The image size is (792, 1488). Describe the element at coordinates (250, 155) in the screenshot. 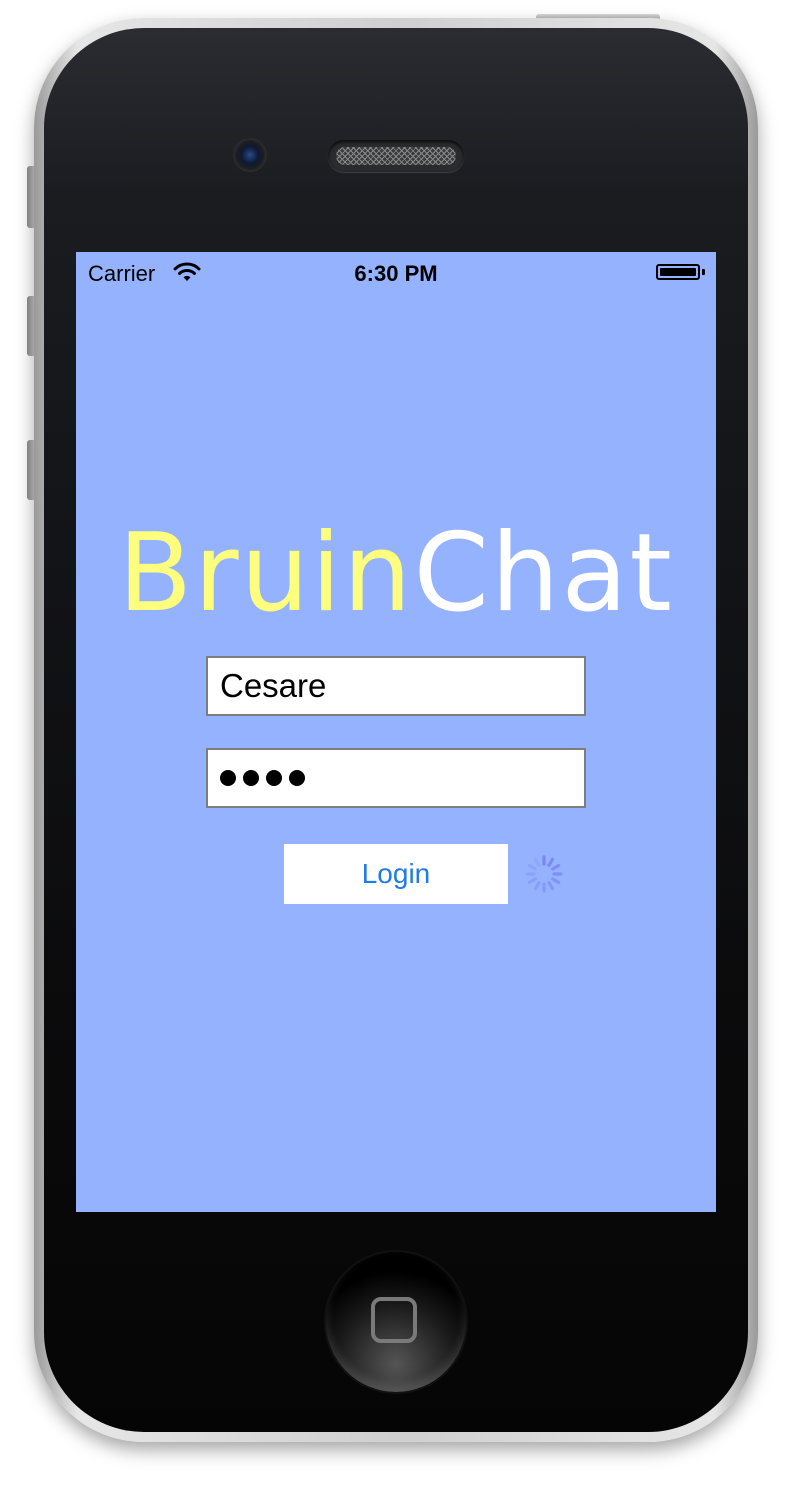

I see `front-camera` at that location.